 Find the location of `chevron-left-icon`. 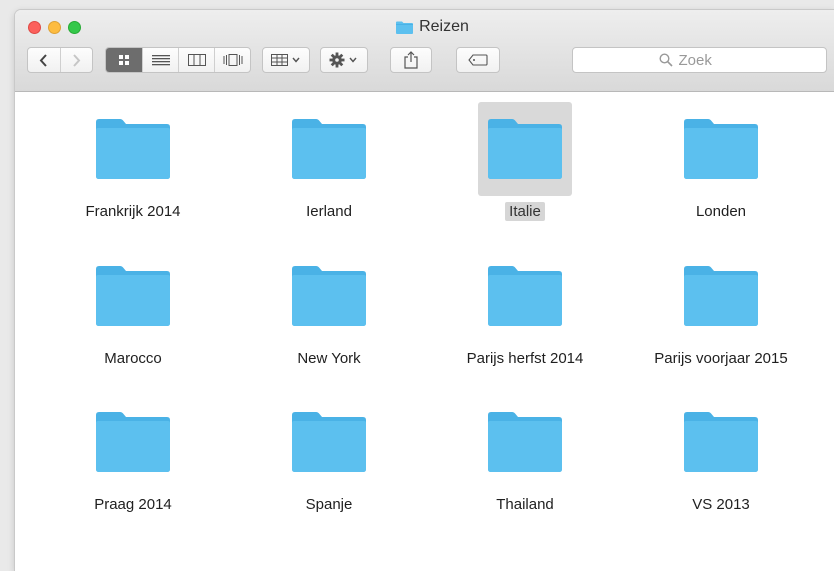

chevron-left-icon is located at coordinates (43, 60).